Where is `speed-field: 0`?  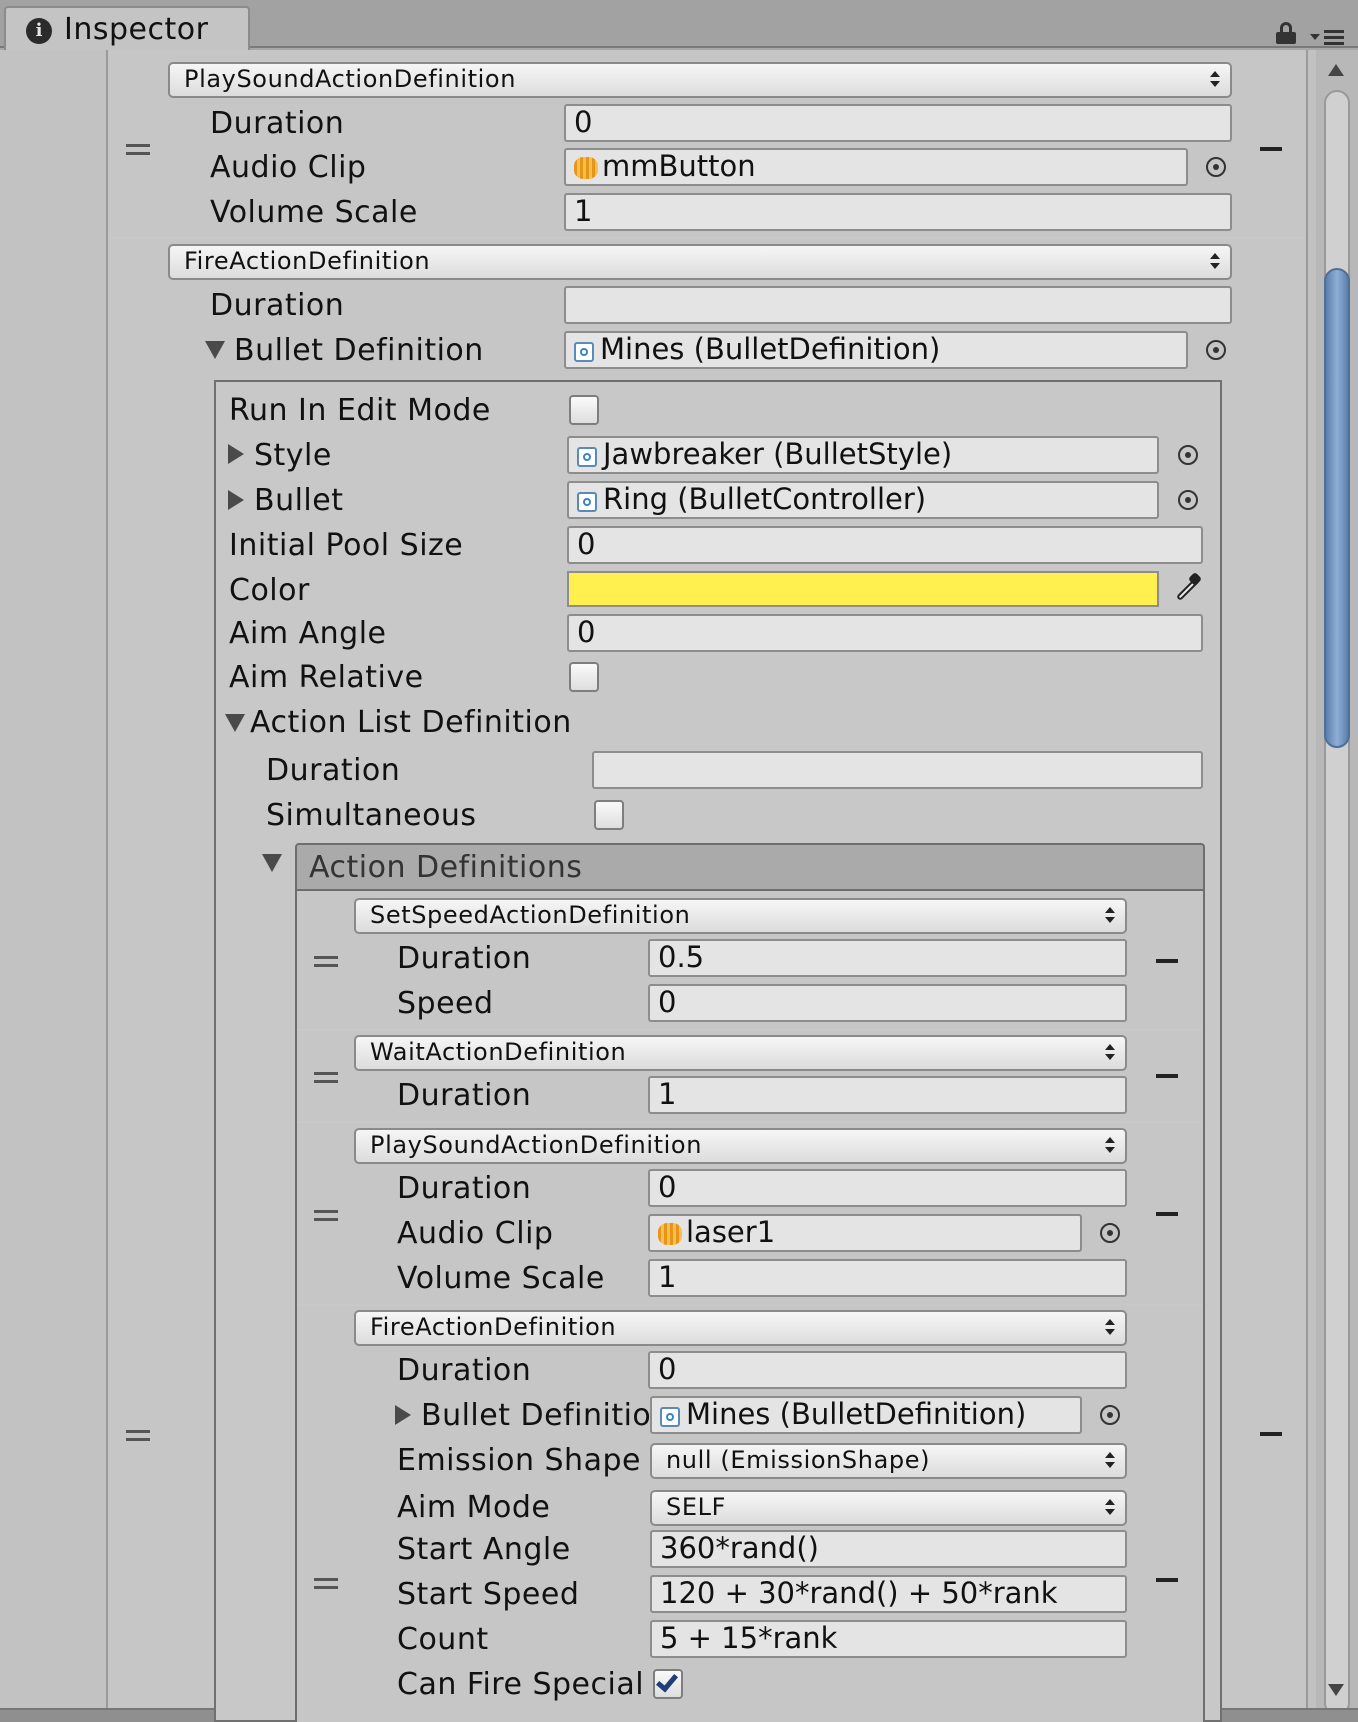 speed-field: 0 is located at coordinates (887, 1003).